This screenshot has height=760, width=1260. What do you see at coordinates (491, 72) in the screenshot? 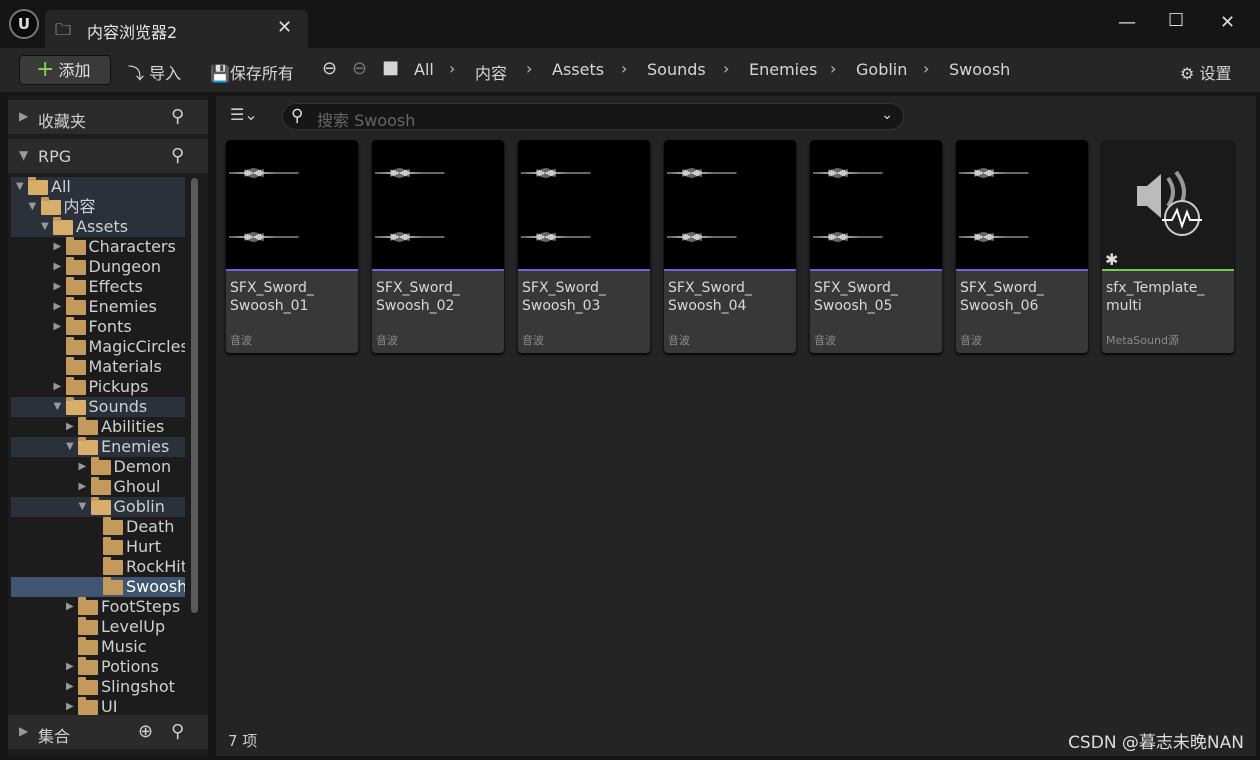
I see `breadcrumb-item: 内容` at bounding box center [491, 72].